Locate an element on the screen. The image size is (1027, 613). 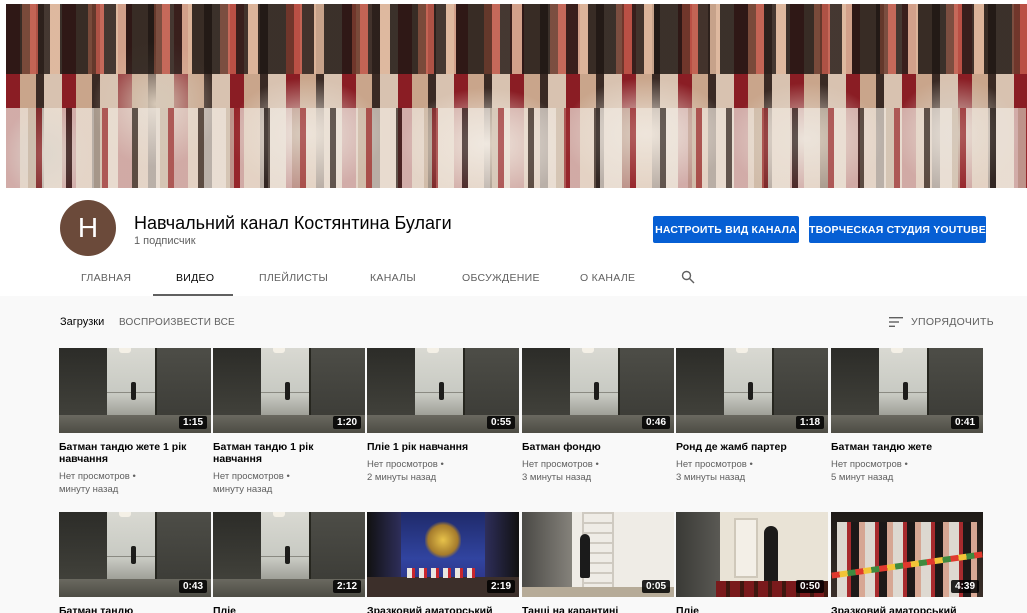
channel-avatar: Н is located at coordinates (88, 228).